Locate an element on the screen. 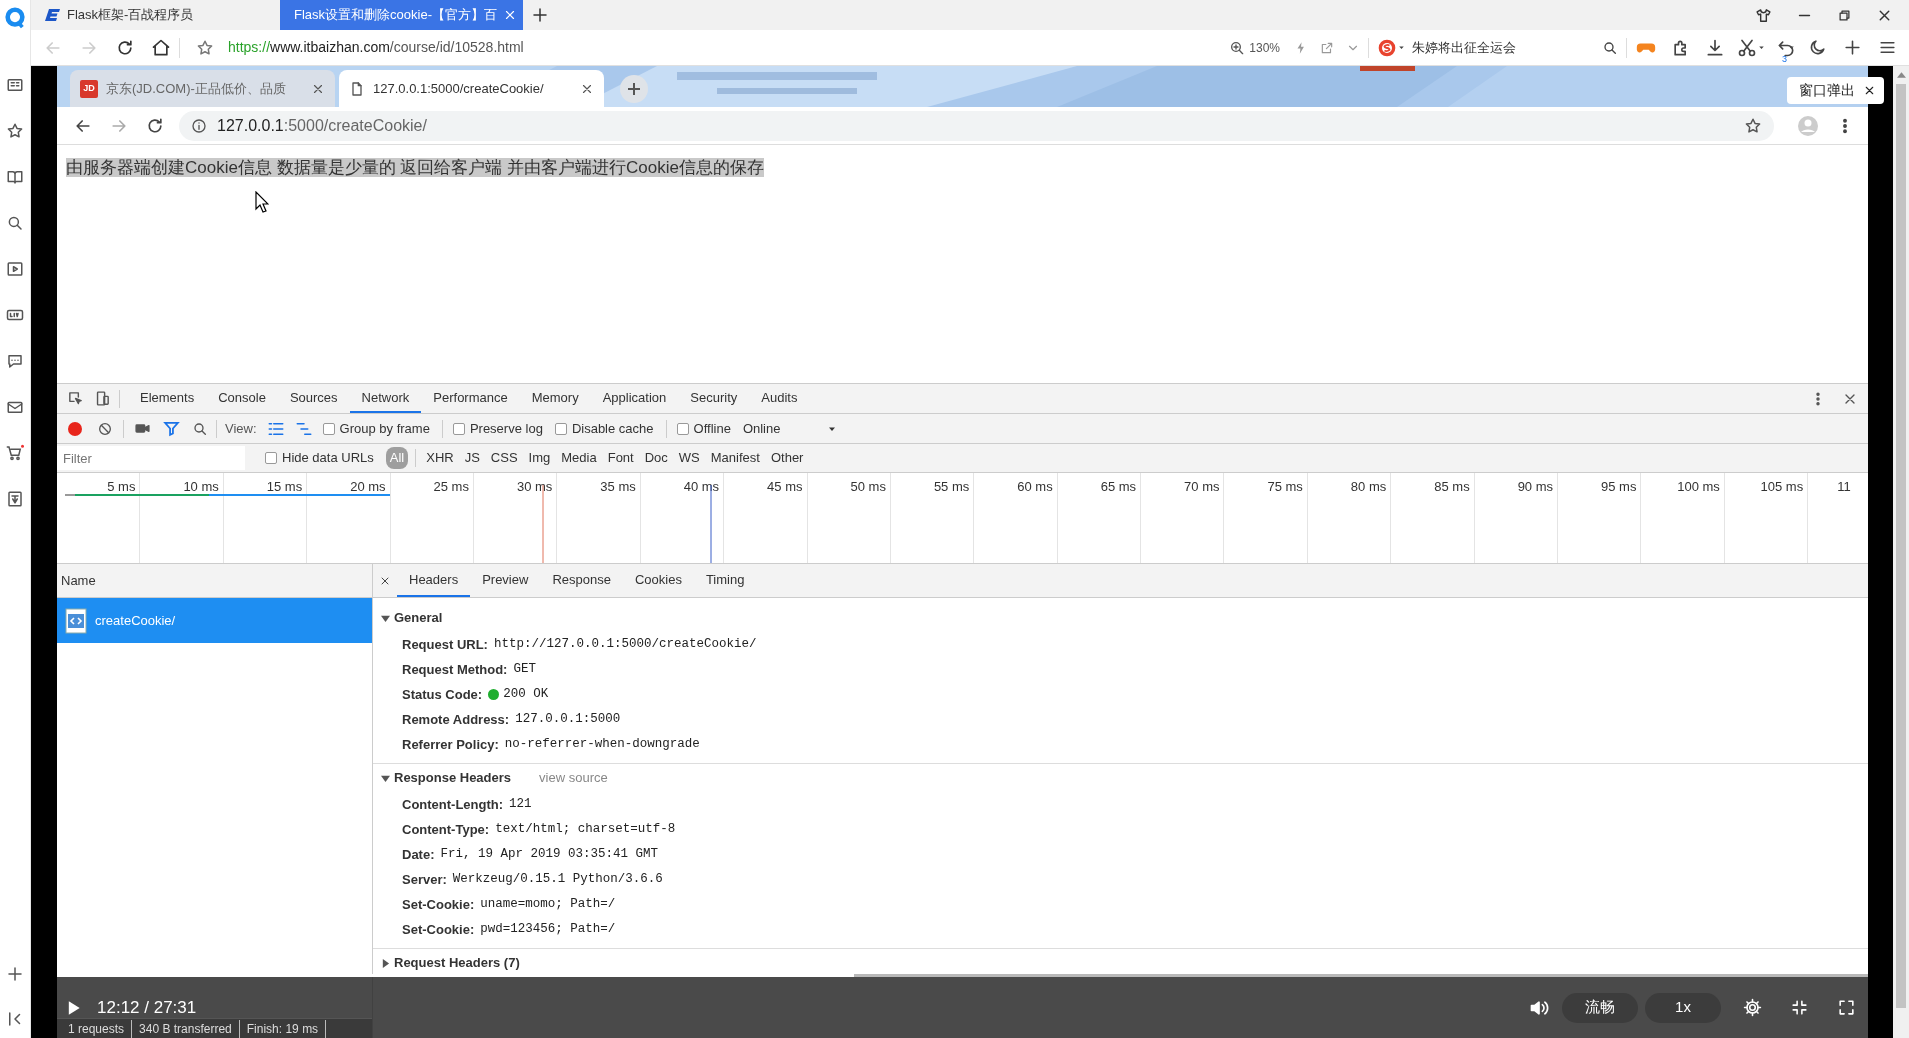  scrollbar-thumb is located at coordinates (1901, 546).